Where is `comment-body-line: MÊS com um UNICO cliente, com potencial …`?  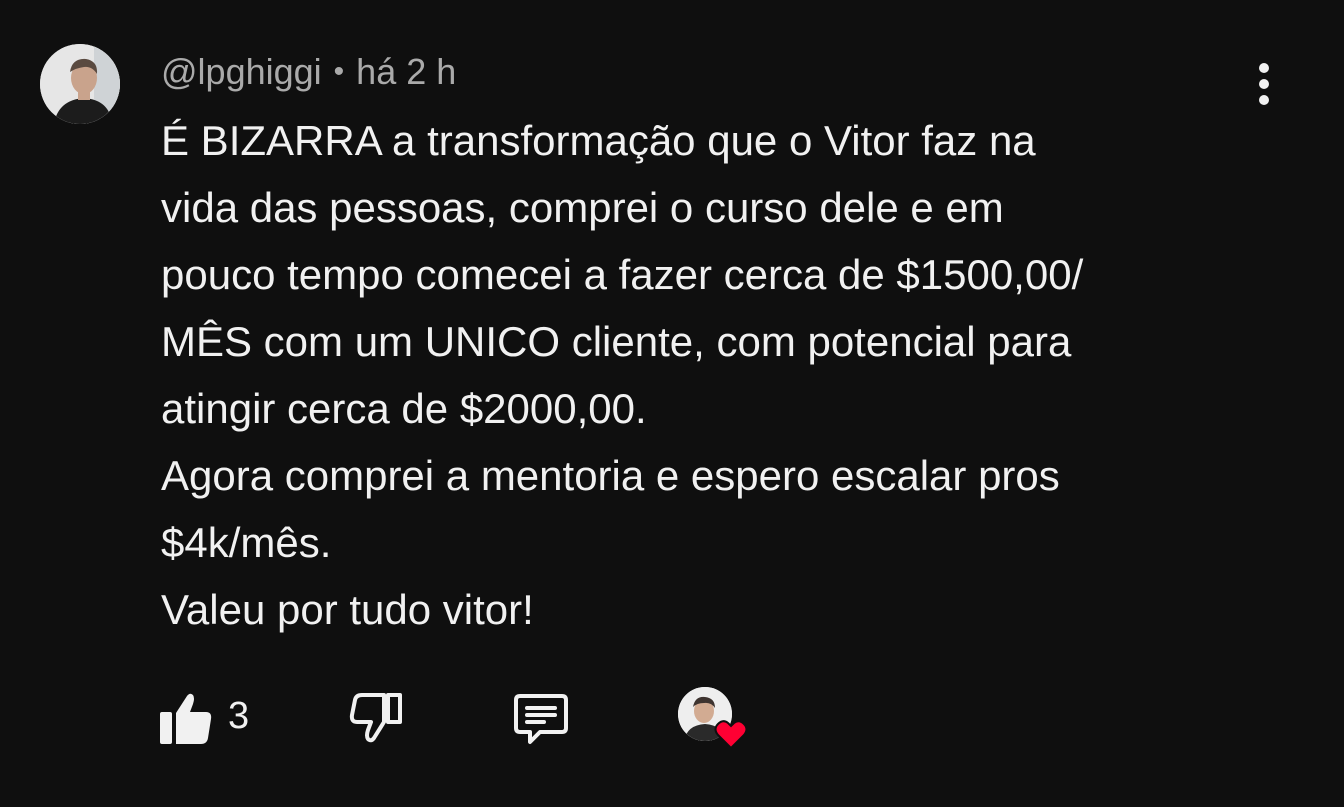
comment-body-line: MÊS com um UNICO cliente, com potencial … is located at coordinates (616, 341).